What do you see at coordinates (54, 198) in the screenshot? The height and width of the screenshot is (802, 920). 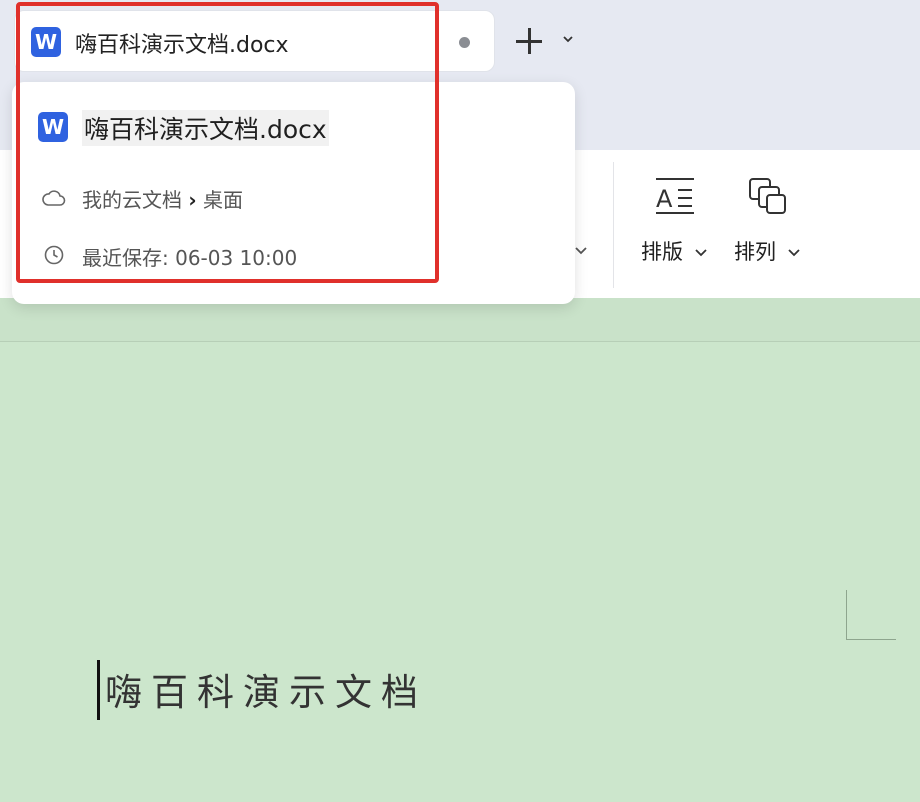 I see `cloud-icon` at bounding box center [54, 198].